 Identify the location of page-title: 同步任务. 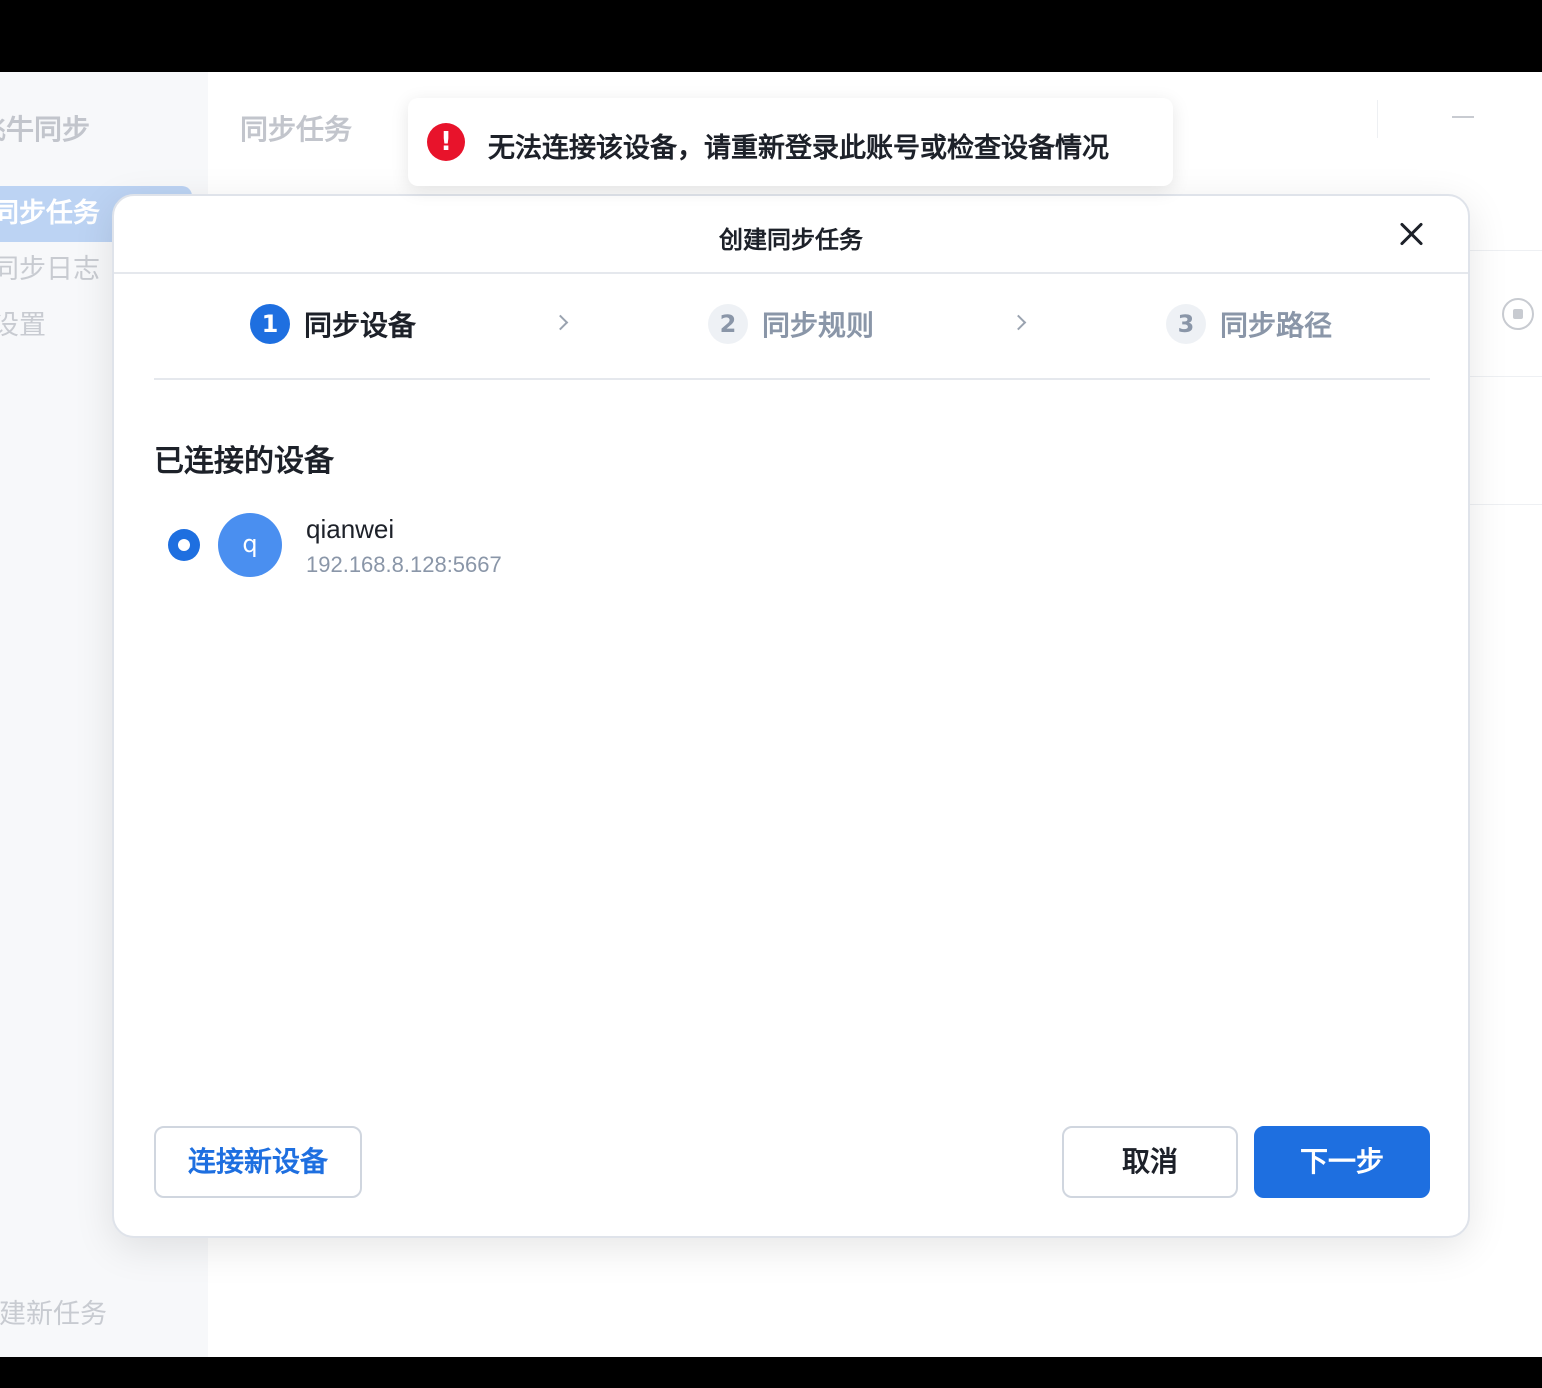
(296, 129).